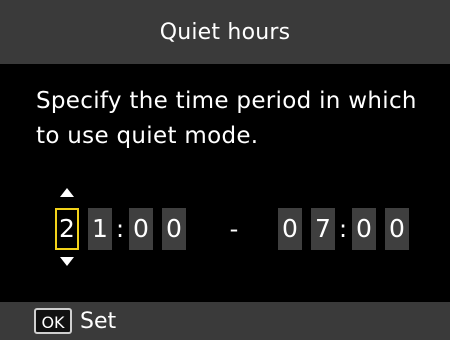 The image size is (450, 340). What do you see at coordinates (141, 229) in the screenshot?
I see `start-minute-tens-digit: 0` at bounding box center [141, 229].